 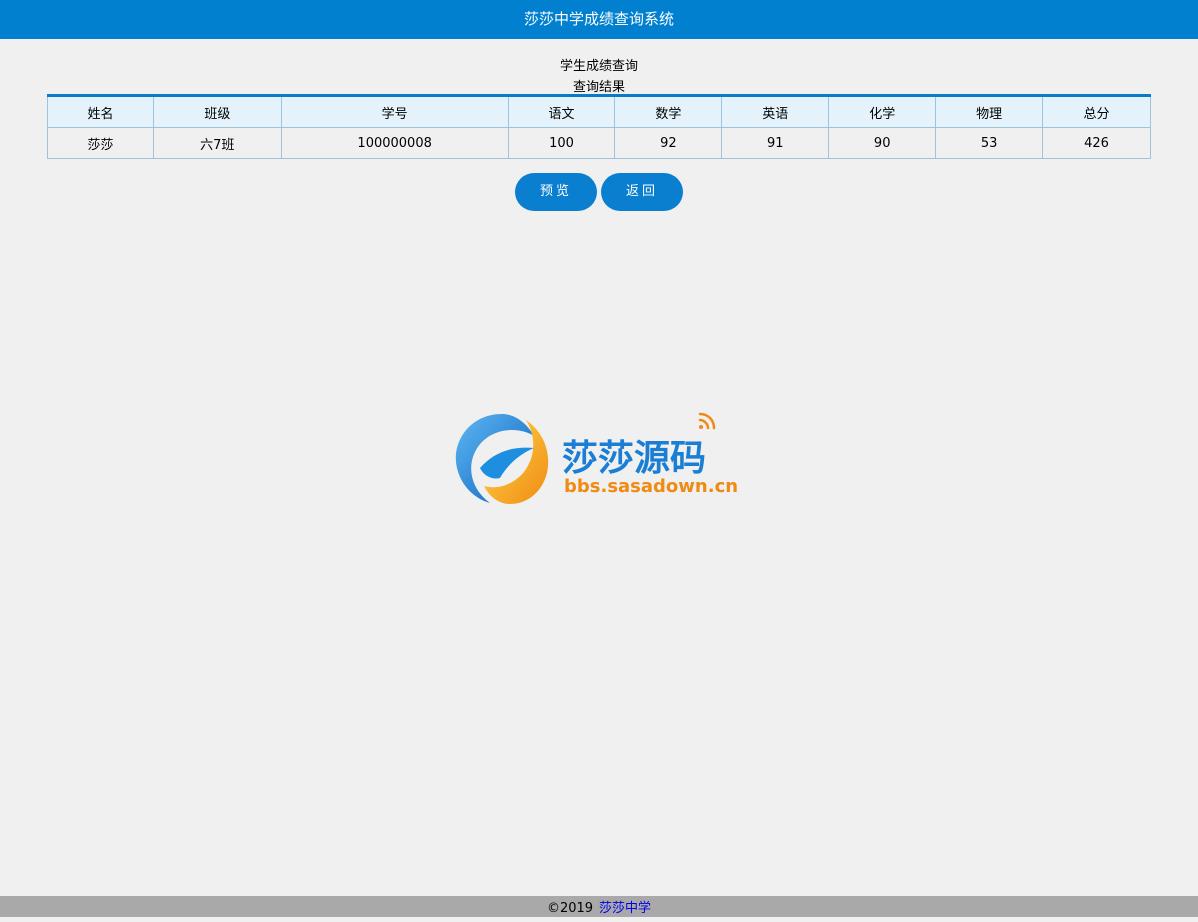 I want to click on back-button: 返回, so click(x=642, y=192).